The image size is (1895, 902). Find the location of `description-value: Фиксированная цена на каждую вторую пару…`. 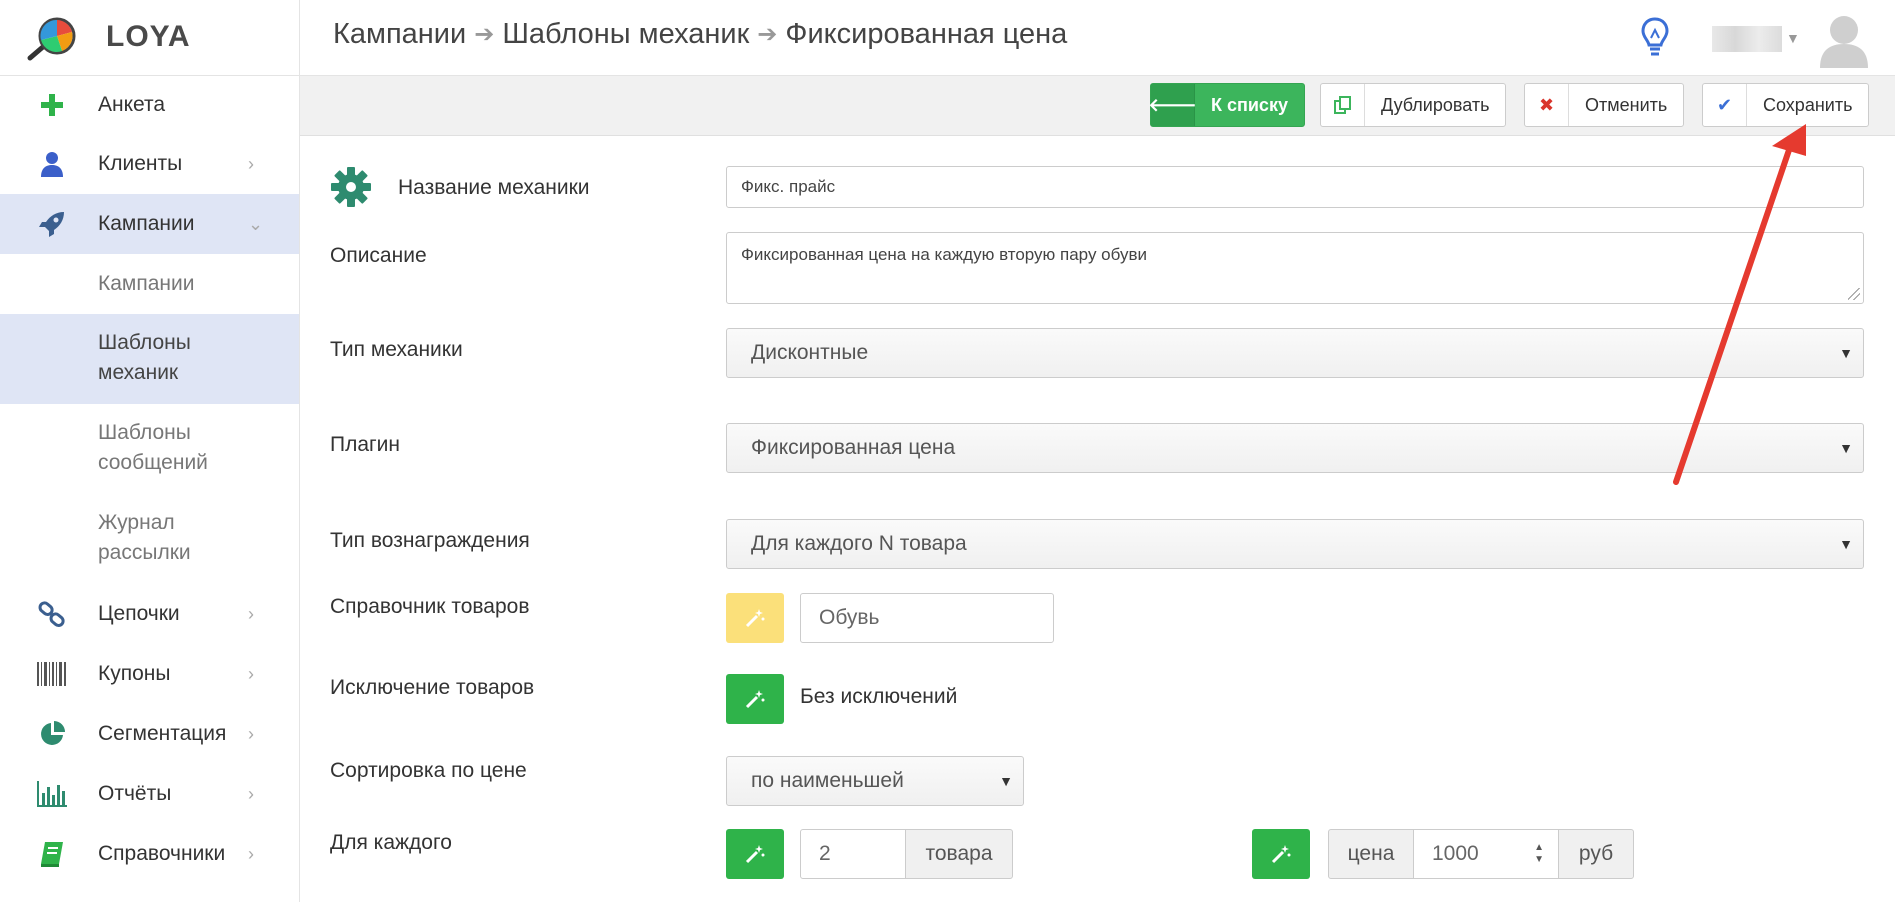

description-value: Фиксированная цена на каждую вторую пару… is located at coordinates (944, 254).